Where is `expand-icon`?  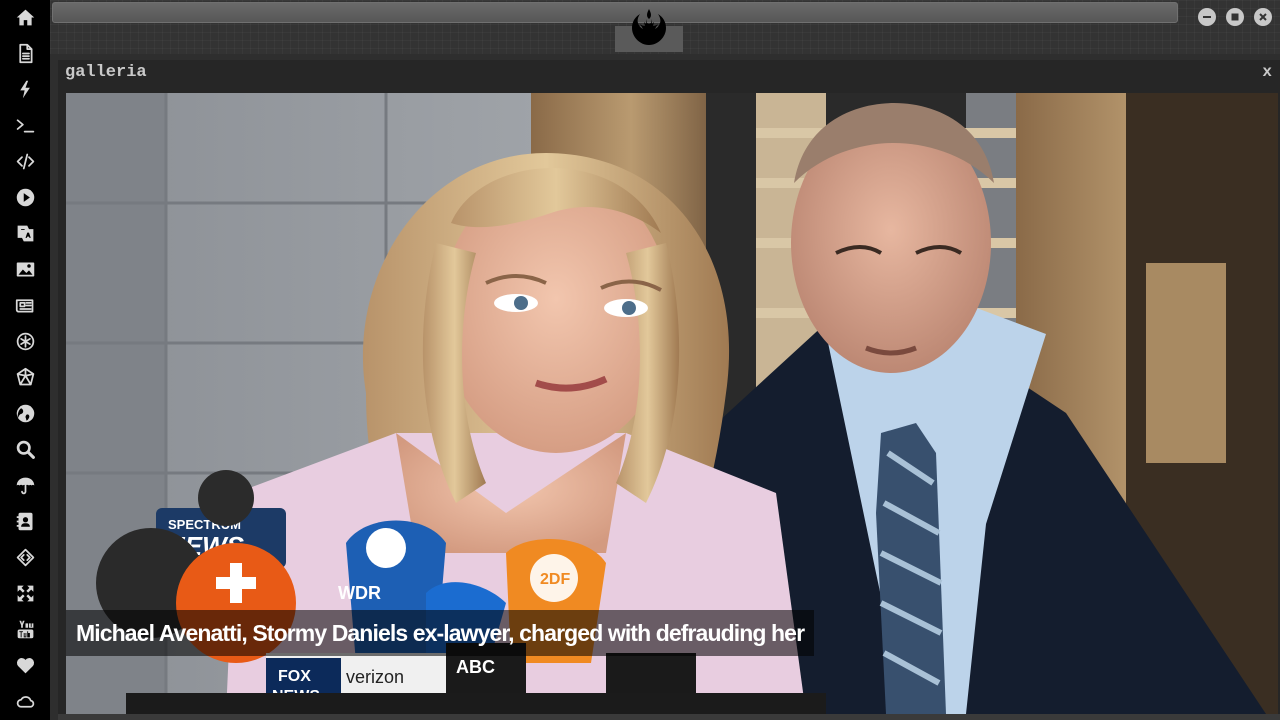 expand-icon is located at coordinates (25, 593).